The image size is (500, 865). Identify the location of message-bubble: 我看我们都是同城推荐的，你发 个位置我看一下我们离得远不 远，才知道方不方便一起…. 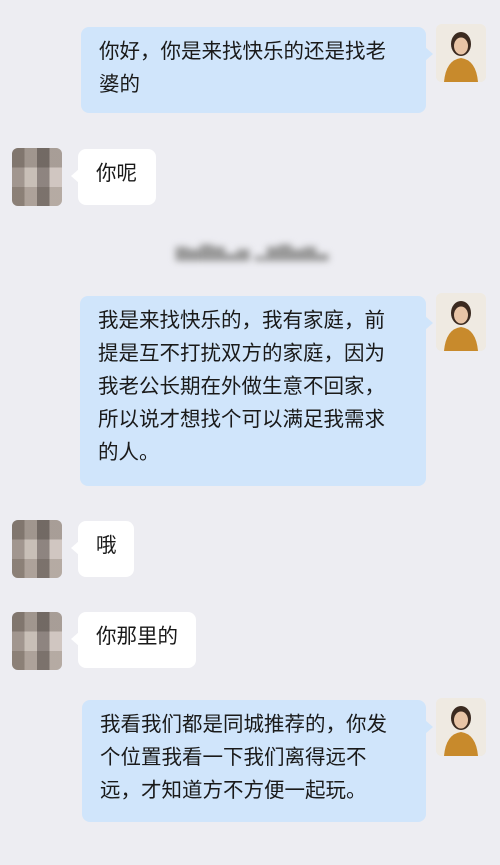
(257, 761).